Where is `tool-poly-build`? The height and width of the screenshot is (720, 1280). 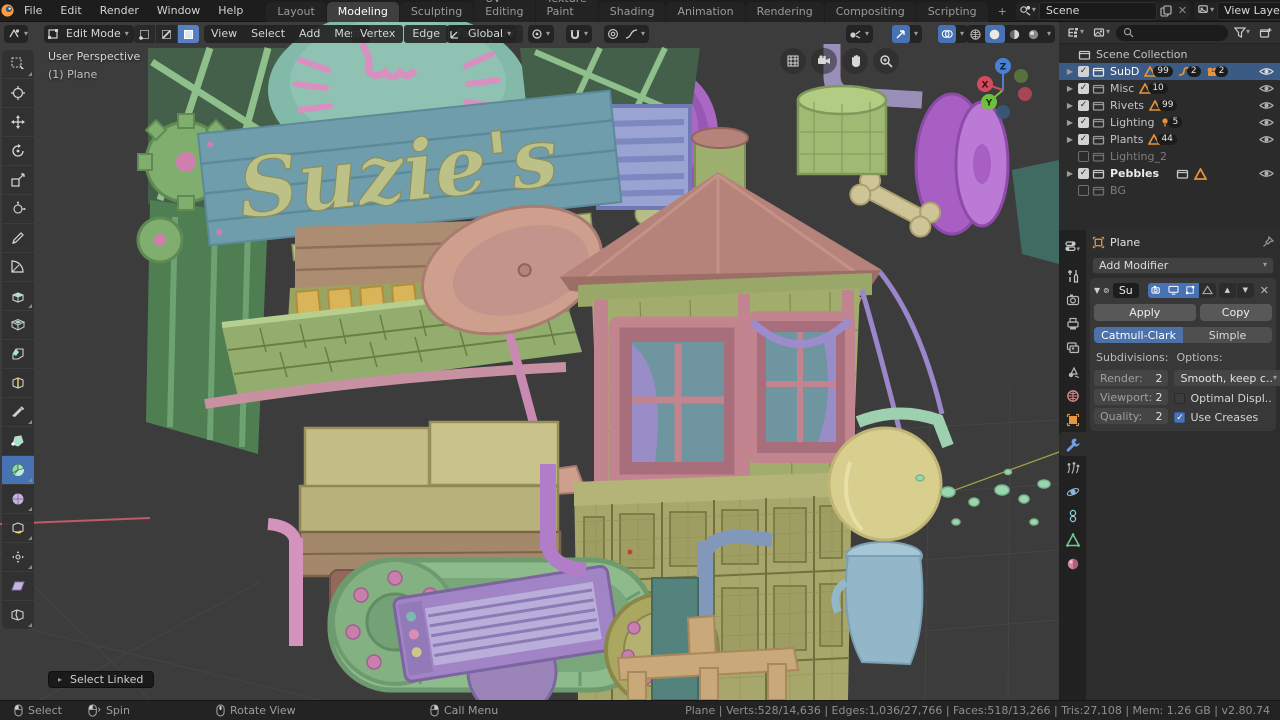
tool-poly-build is located at coordinates (18, 441).